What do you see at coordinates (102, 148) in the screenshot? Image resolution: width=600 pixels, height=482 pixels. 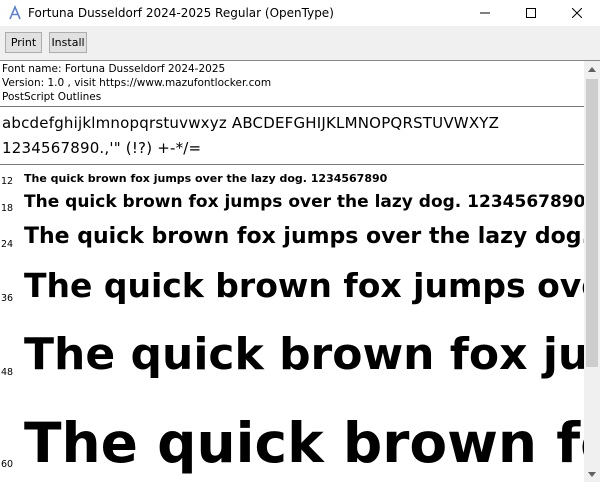 I see `charset-symbols: 1234567890.,'" (!?) +-*/=` at bounding box center [102, 148].